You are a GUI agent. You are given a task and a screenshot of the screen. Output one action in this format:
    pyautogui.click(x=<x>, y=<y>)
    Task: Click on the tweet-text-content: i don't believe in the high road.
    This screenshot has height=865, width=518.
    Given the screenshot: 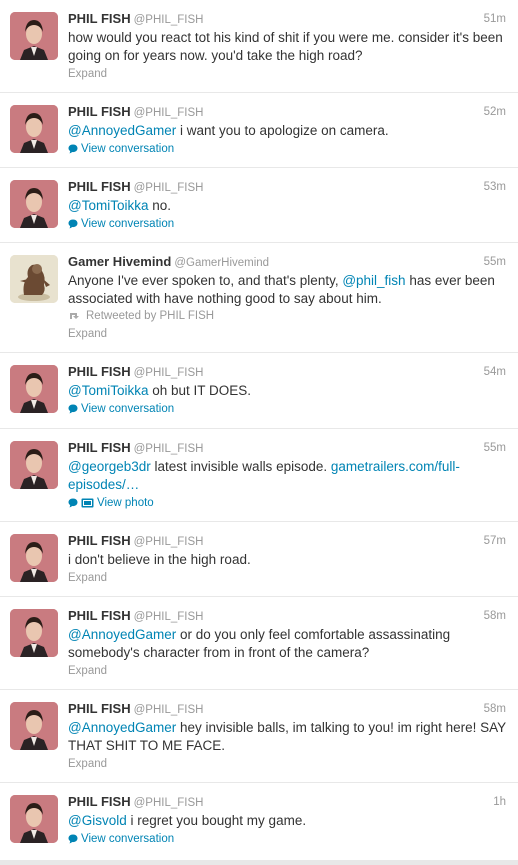 What is the action you would take?
    pyautogui.click(x=159, y=559)
    